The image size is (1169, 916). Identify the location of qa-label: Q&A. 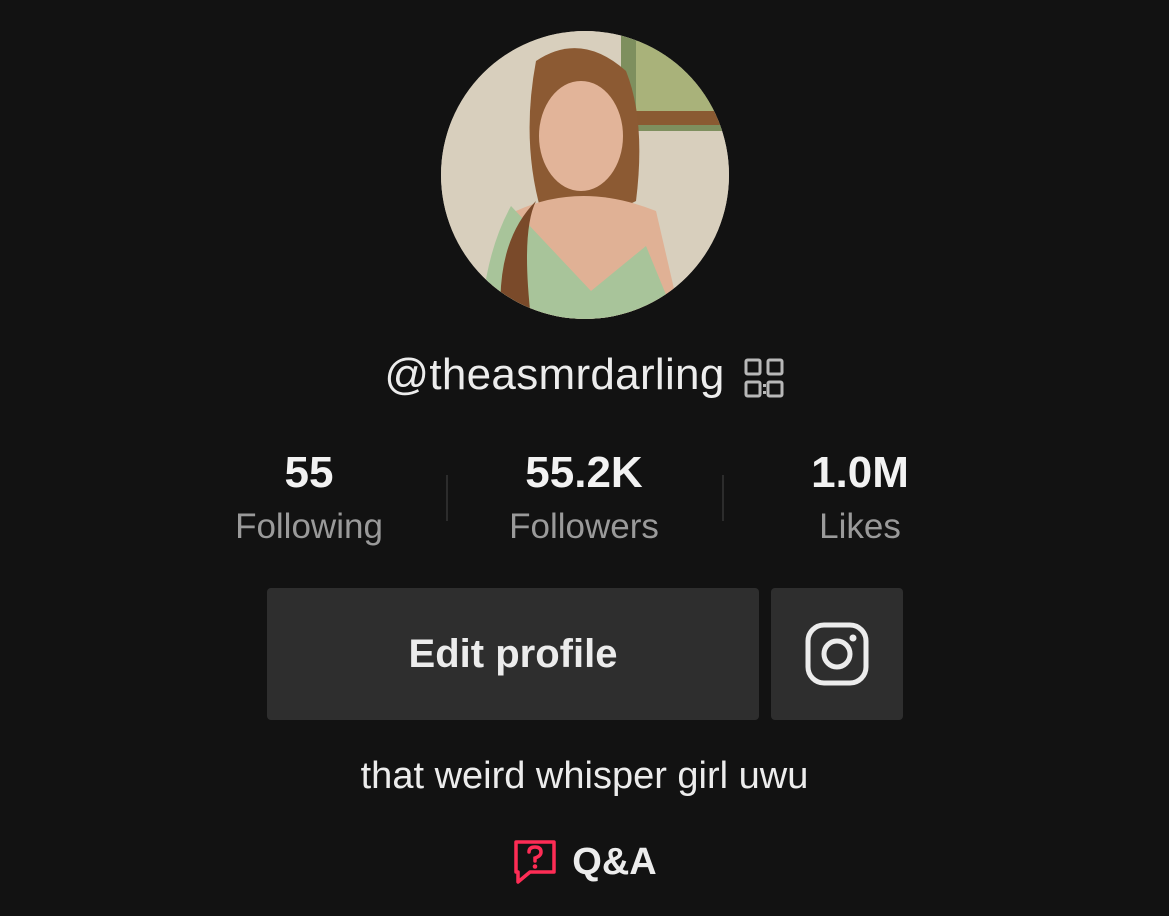
(614, 861).